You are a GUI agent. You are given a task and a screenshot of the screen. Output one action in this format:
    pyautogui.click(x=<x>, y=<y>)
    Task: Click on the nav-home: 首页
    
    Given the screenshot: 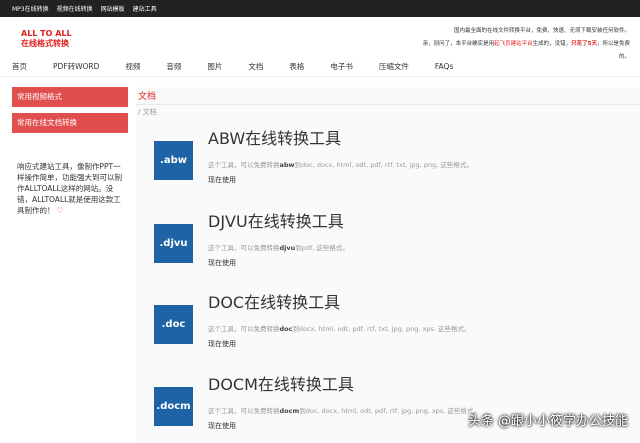 What is the action you would take?
    pyautogui.click(x=19, y=66)
    